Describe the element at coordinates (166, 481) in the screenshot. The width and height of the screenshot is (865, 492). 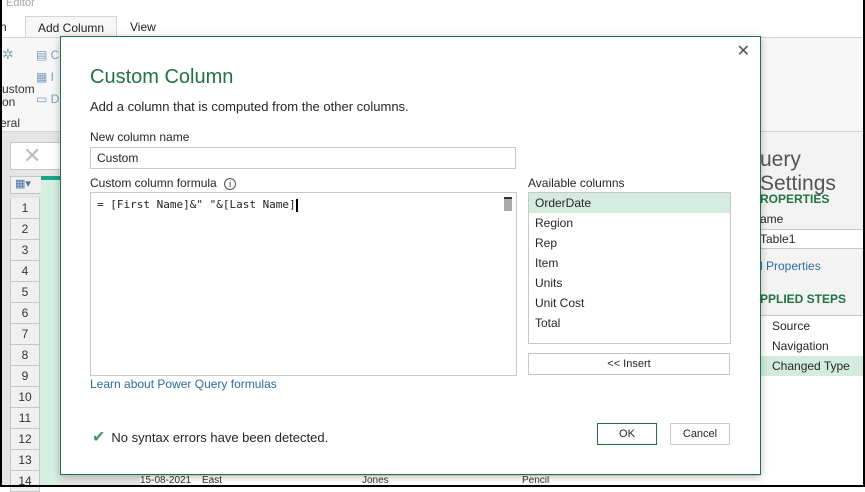
I see `cell-date: 15-08-2021` at that location.